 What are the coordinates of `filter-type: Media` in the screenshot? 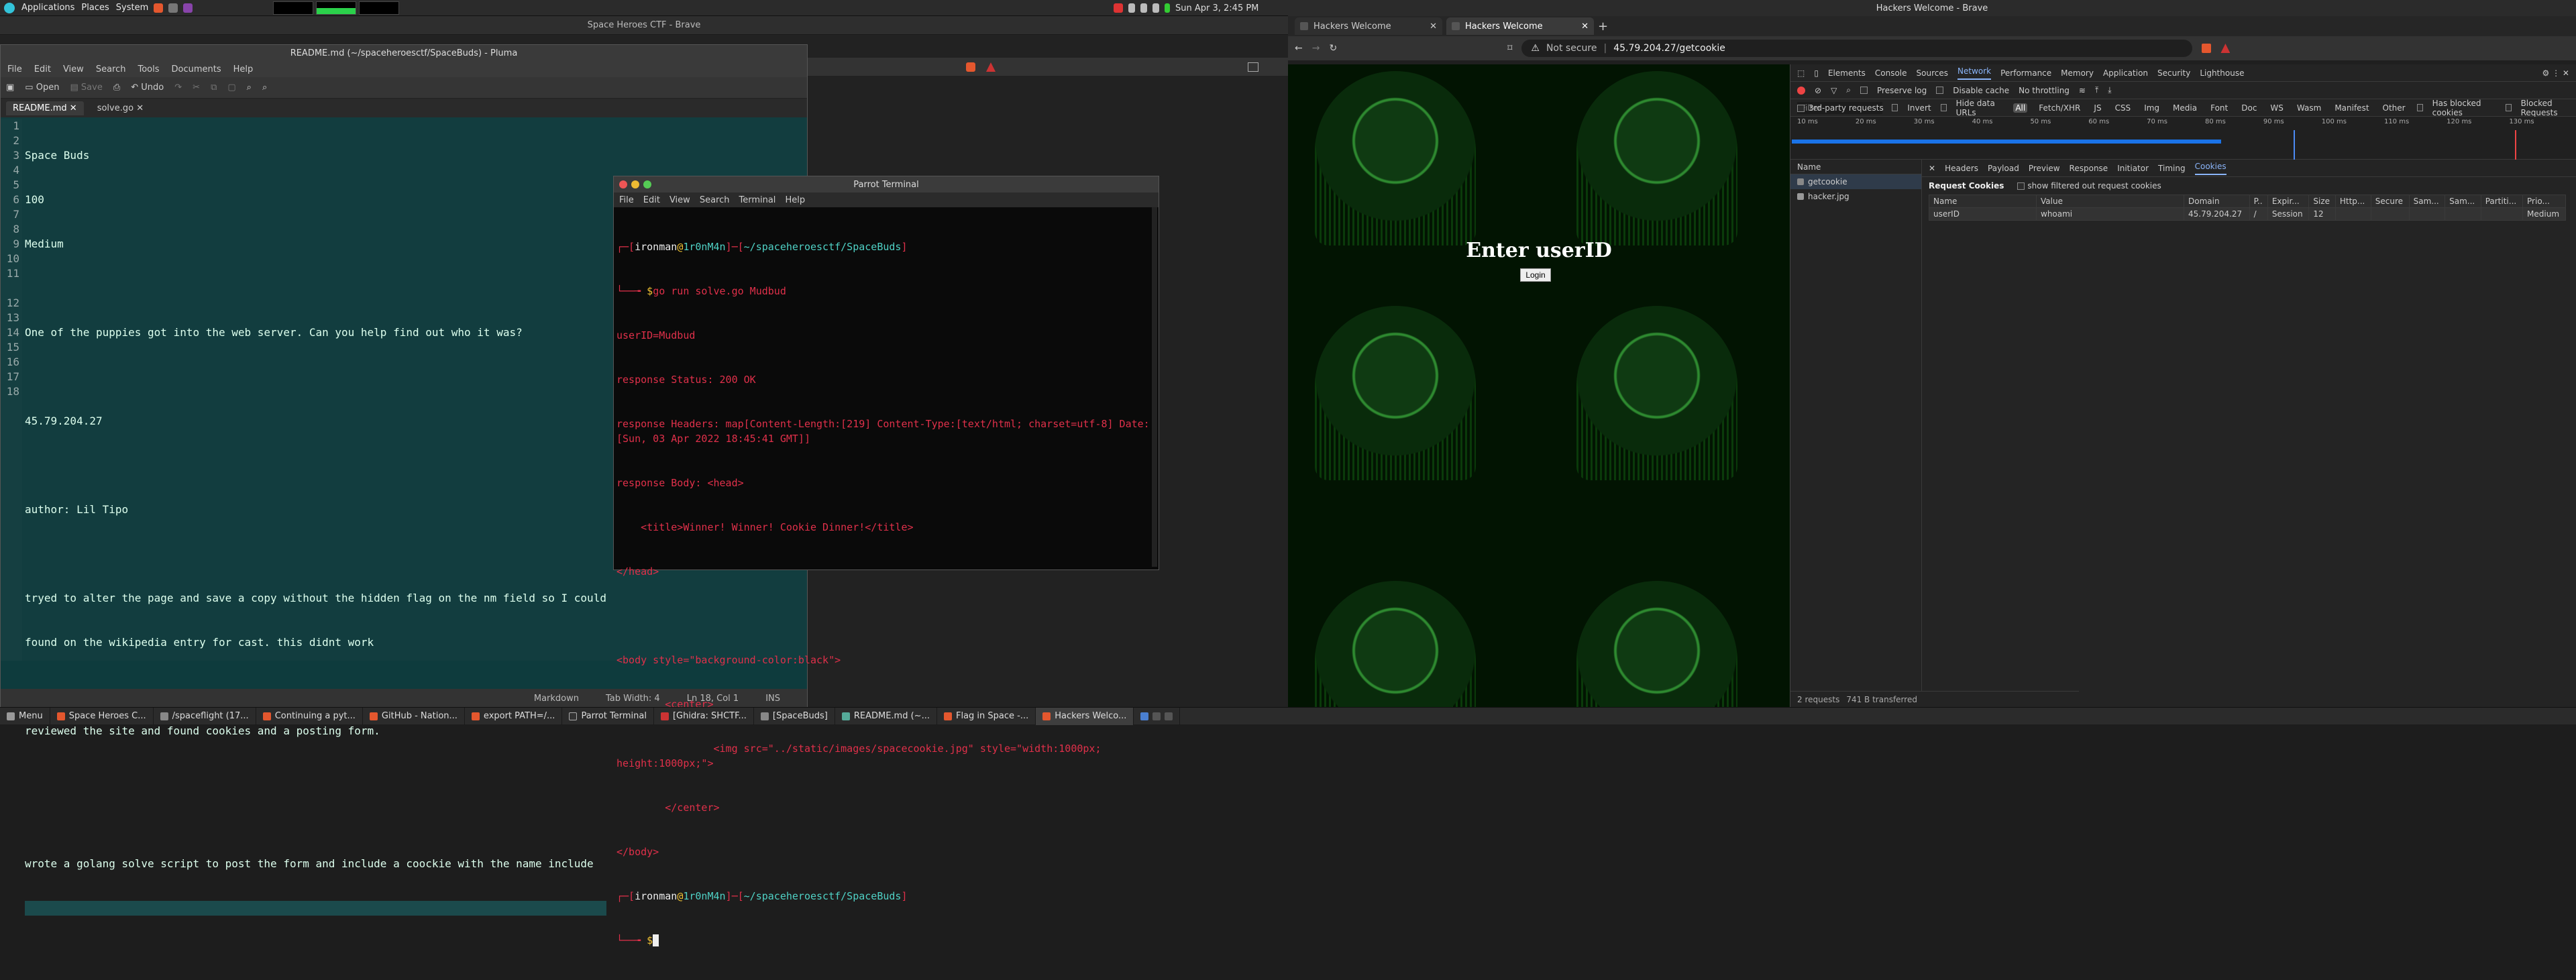 It's located at (2185, 108).